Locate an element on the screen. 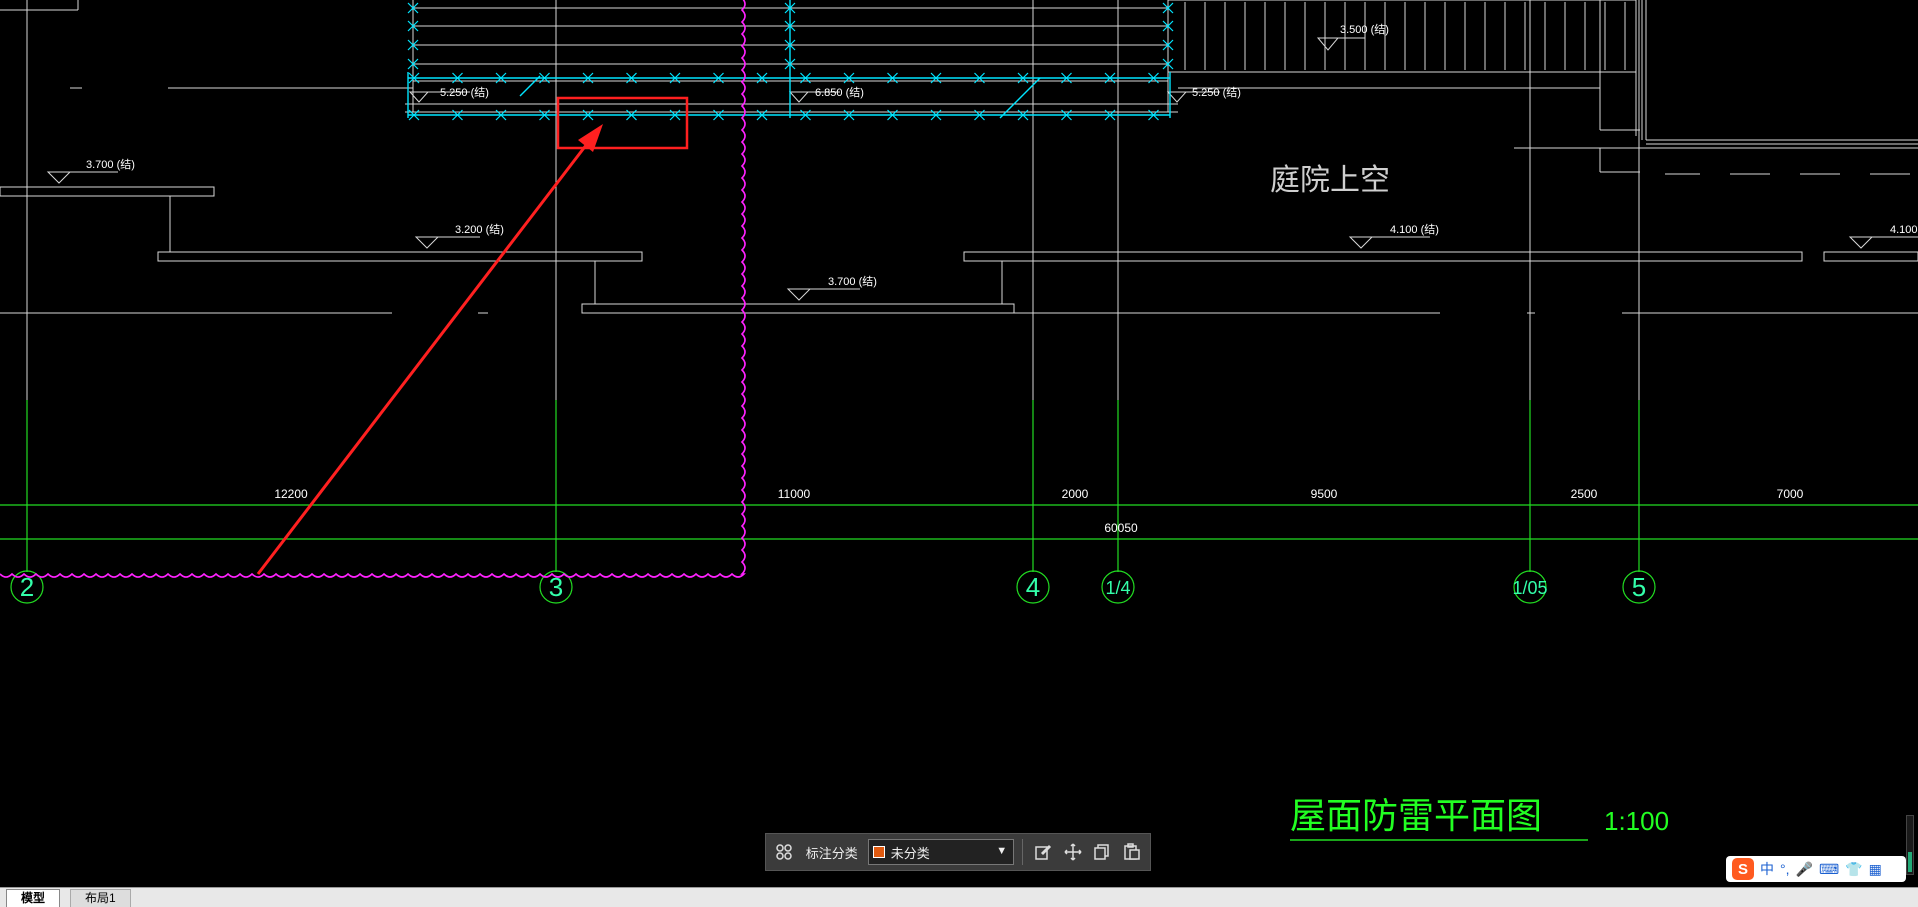  total-dimension-label: 60050 is located at coordinates (1121, 528).